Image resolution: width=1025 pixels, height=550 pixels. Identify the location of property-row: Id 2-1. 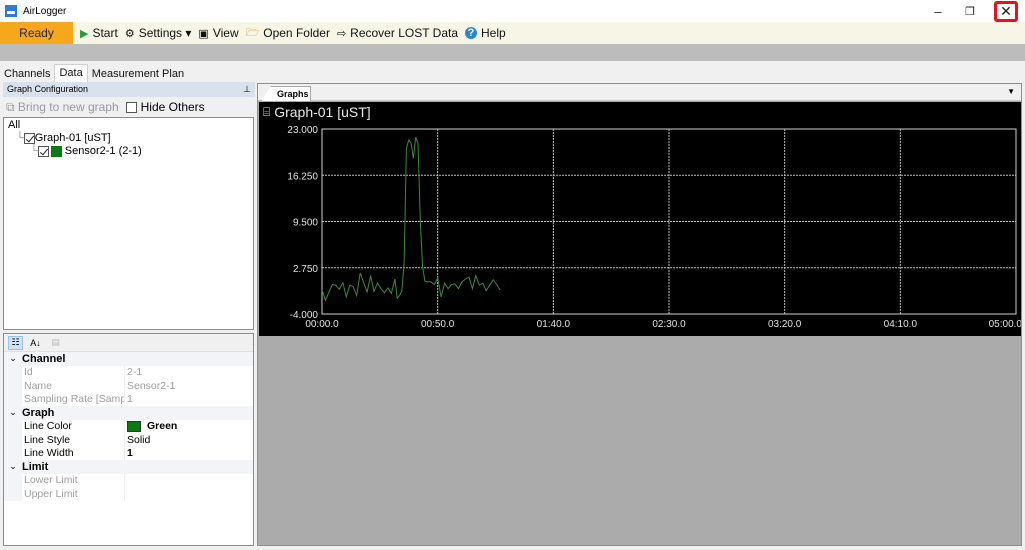
(128, 372).